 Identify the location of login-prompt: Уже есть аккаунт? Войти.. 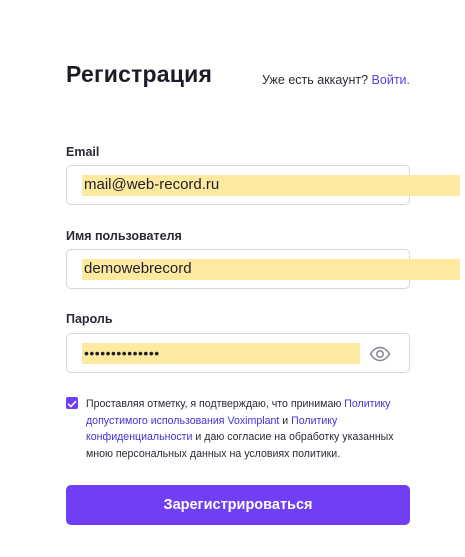
(336, 80).